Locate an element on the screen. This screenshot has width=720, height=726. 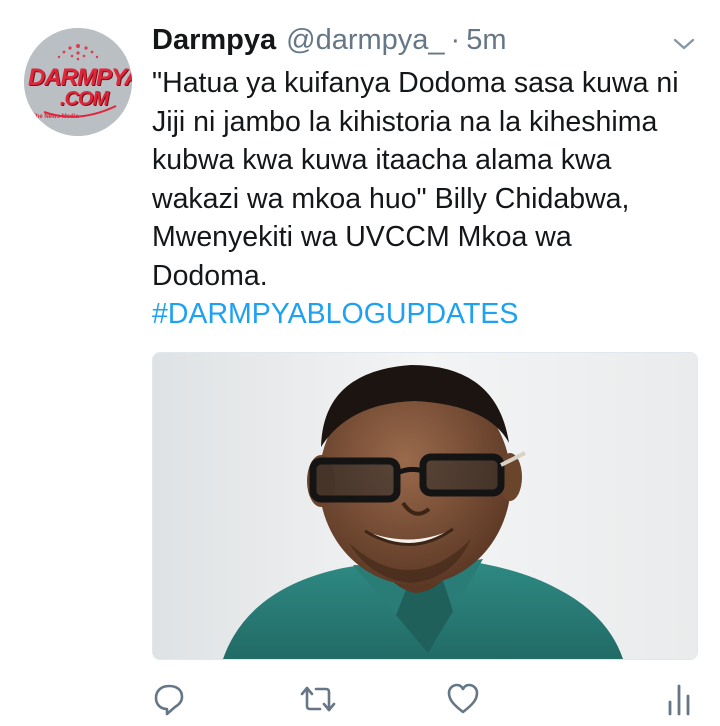
tweet-actions is located at coordinates (360, 699).